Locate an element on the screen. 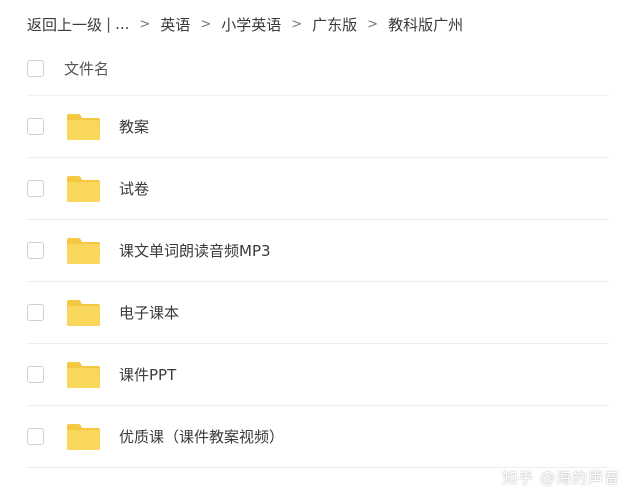  list-item: 课件PPT is located at coordinates (318, 375).